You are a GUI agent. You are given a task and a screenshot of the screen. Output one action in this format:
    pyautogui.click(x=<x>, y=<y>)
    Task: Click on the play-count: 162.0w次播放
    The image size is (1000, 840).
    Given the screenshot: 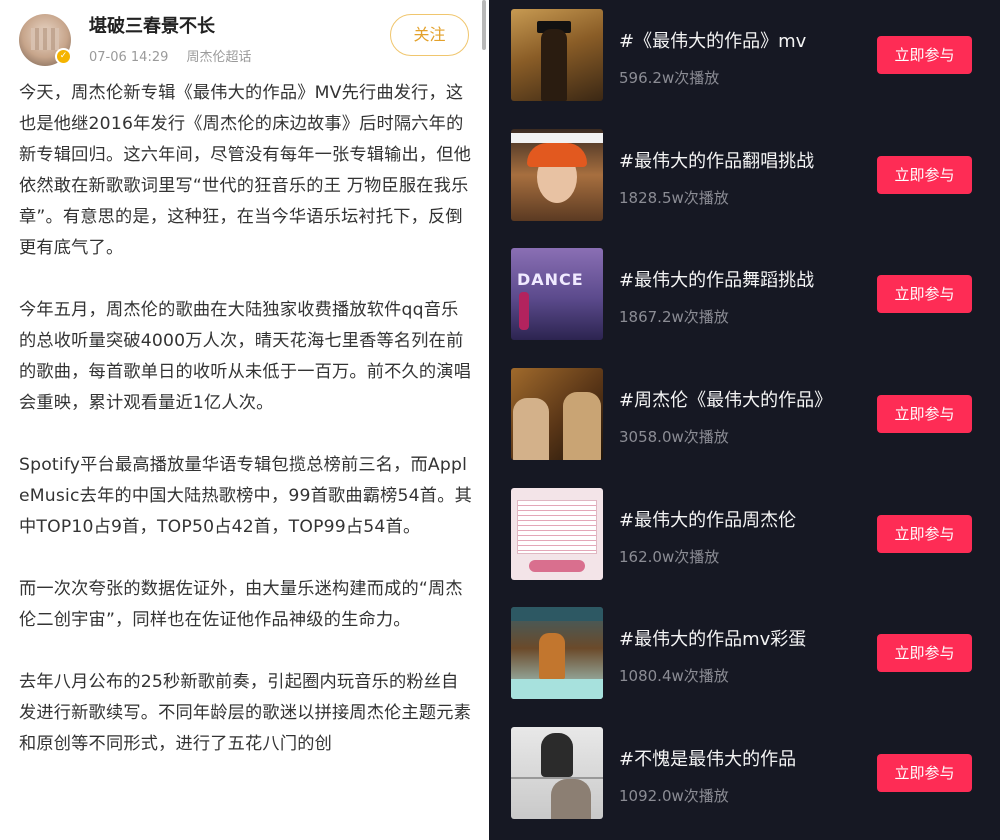 What is the action you would take?
    pyautogui.click(x=669, y=557)
    